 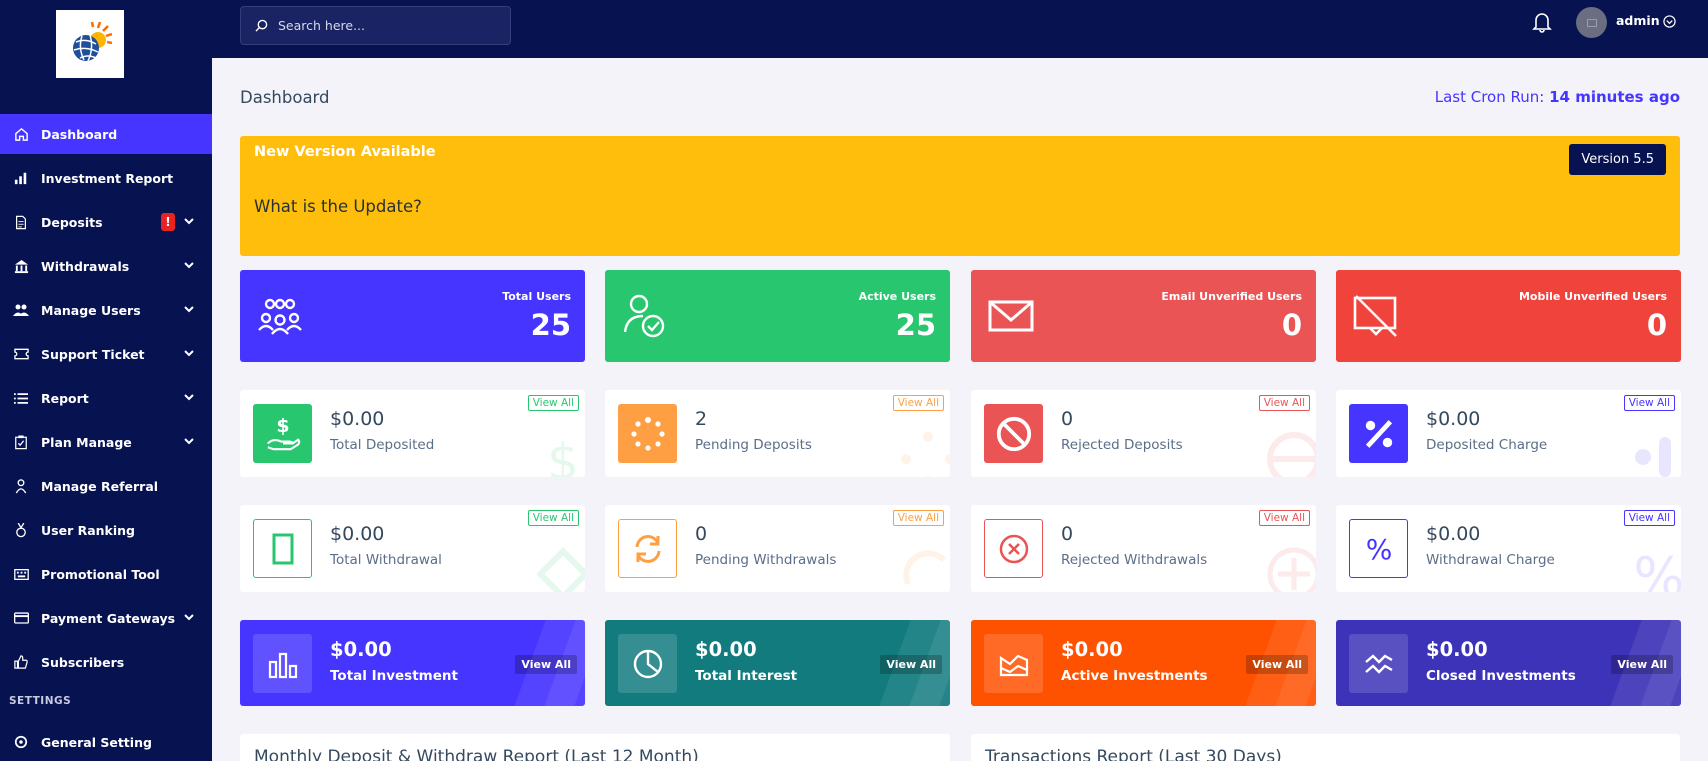 What do you see at coordinates (21, 266) in the screenshot?
I see `bank-icon` at bounding box center [21, 266].